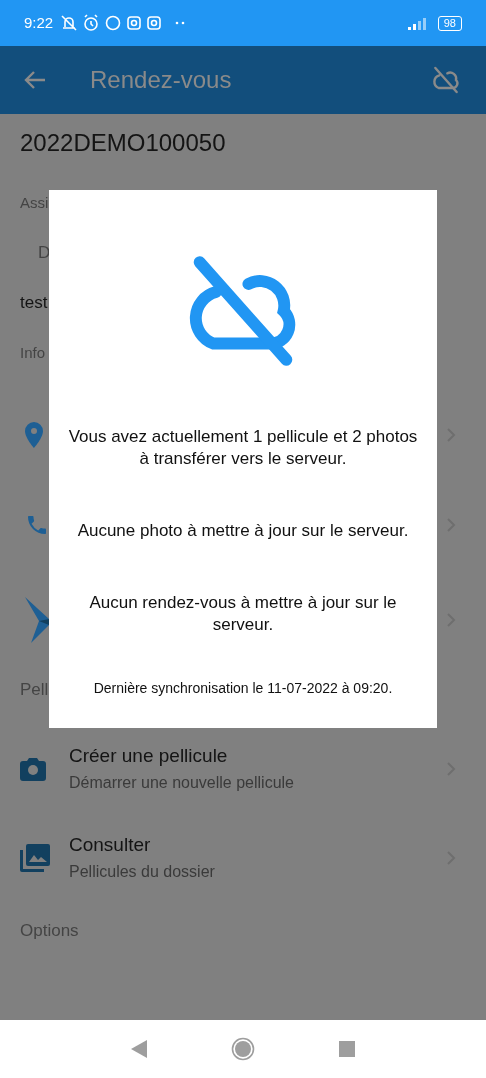 The image size is (486, 1078). I want to click on section-header: Options, so click(49, 931).